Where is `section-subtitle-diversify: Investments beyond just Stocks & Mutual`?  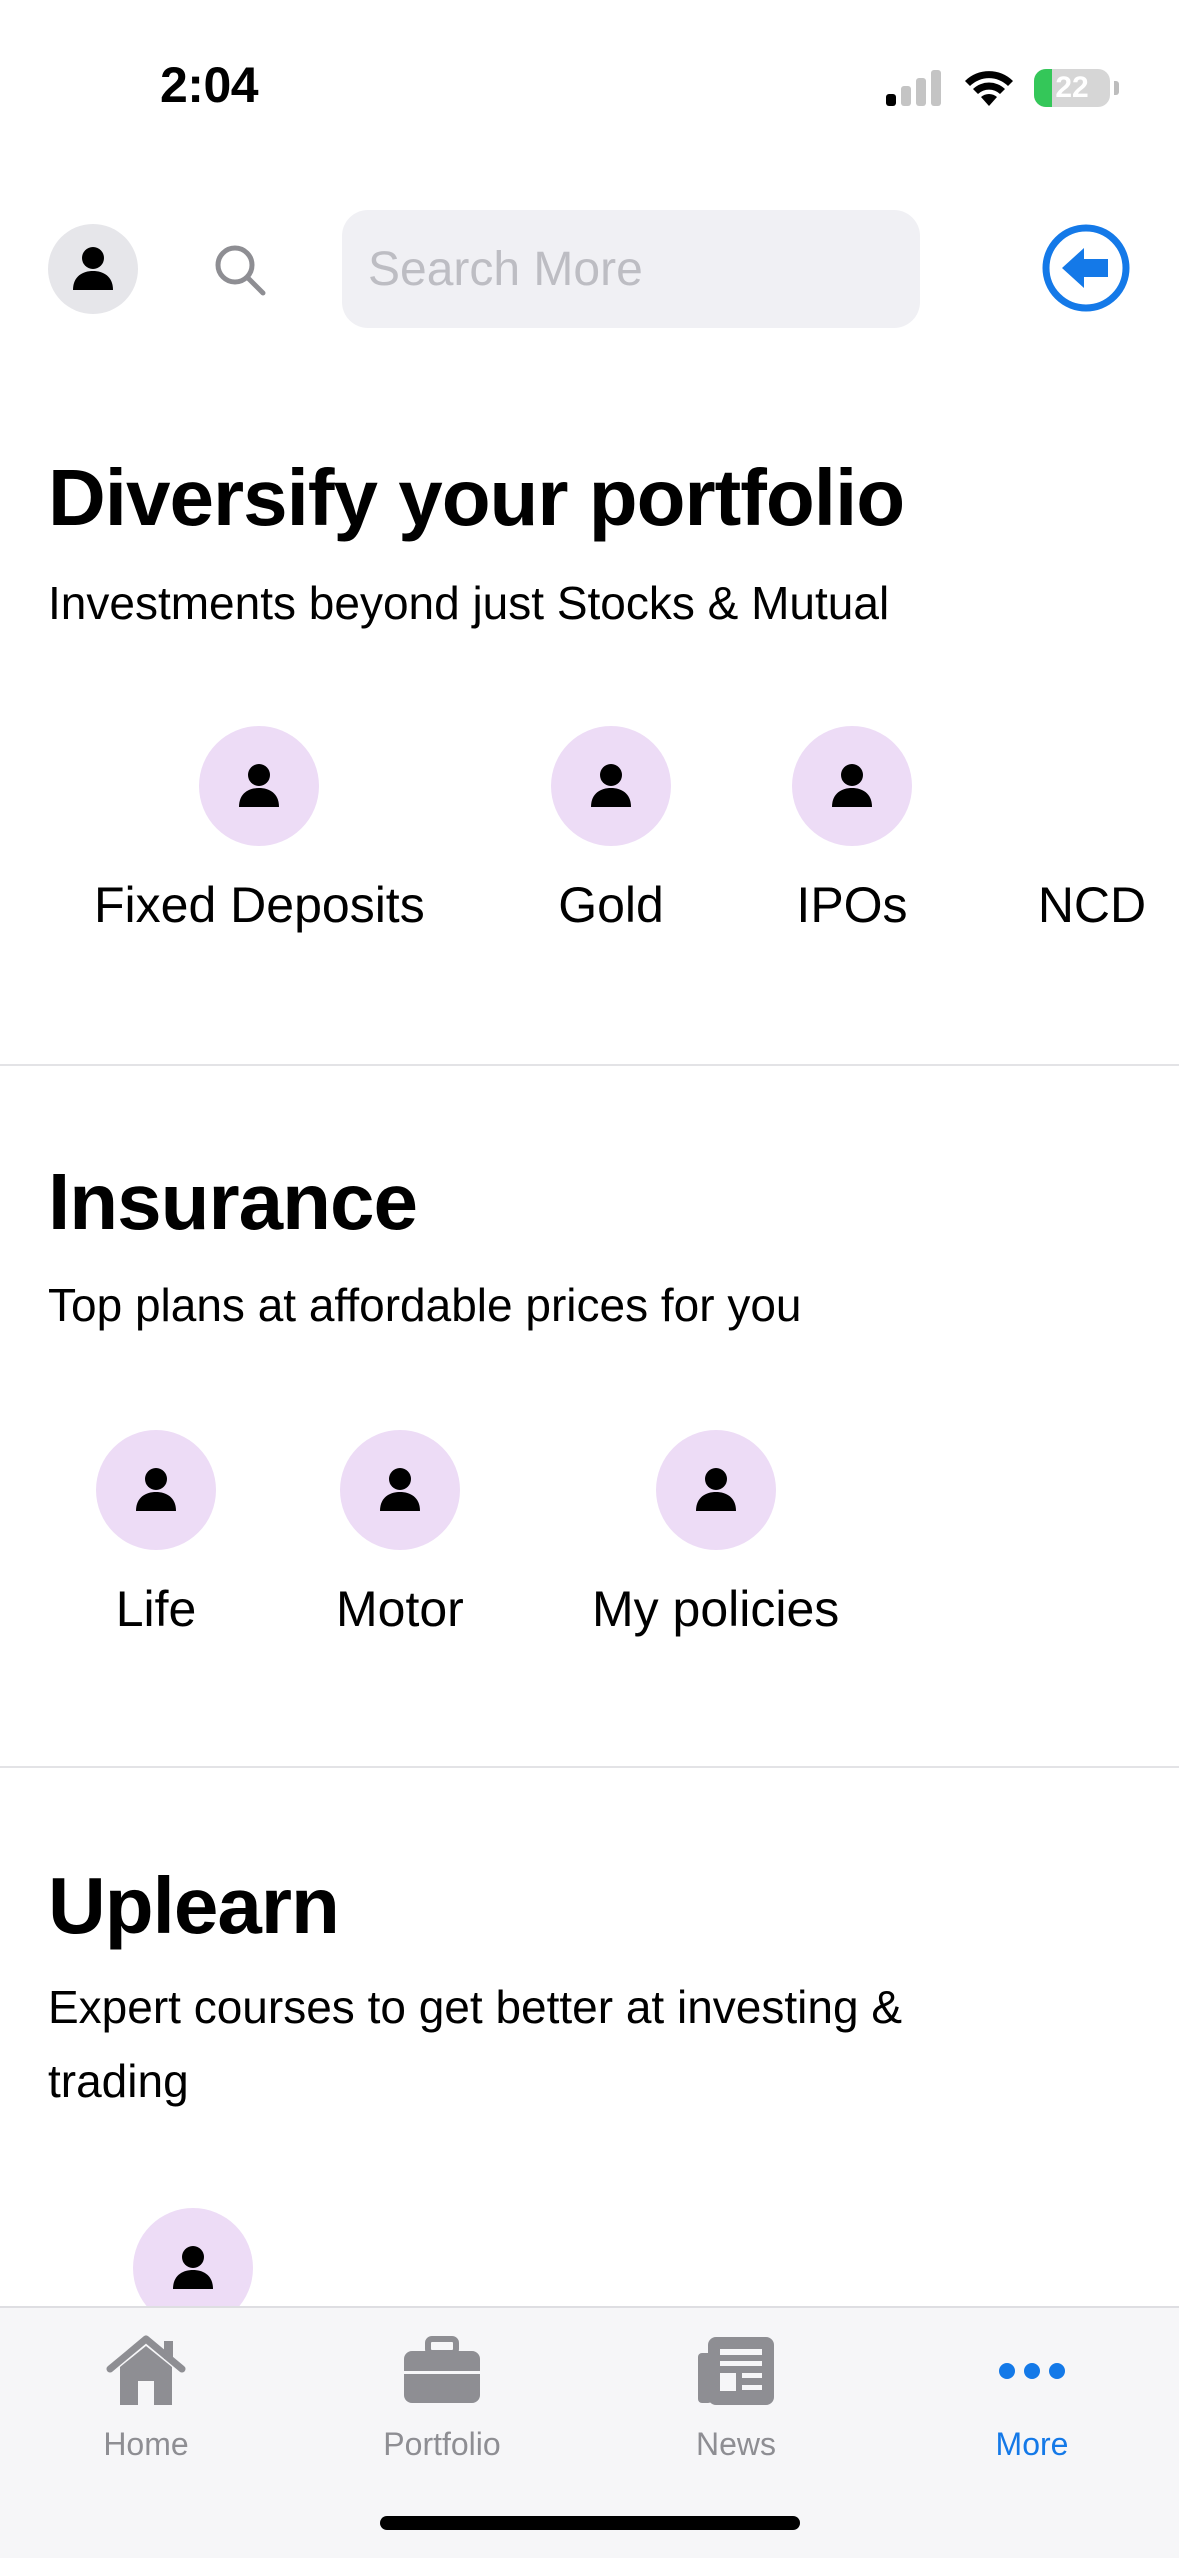 section-subtitle-diversify: Investments beyond just Stocks & Mutual is located at coordinates (469, 603).